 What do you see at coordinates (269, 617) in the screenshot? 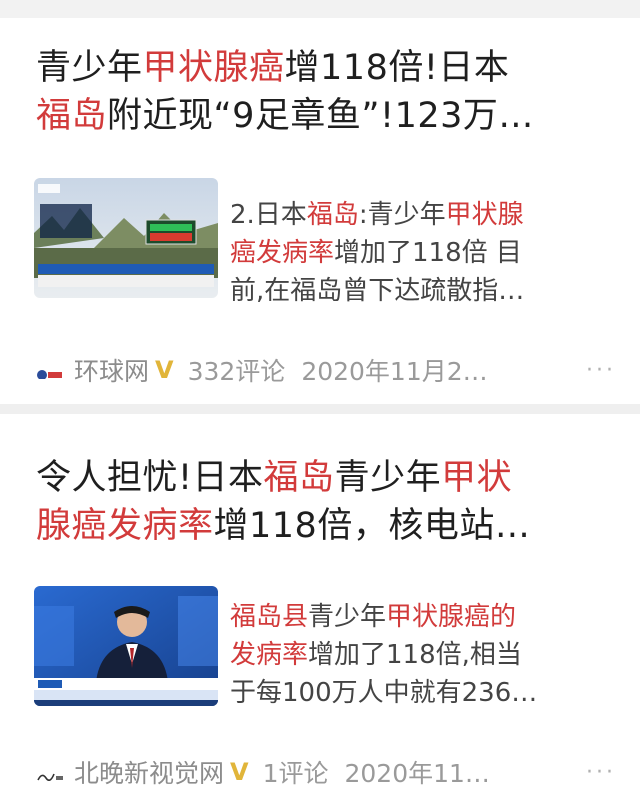
I see `highlighted-keyword: 福岛县` at bounding box center [269, 617].